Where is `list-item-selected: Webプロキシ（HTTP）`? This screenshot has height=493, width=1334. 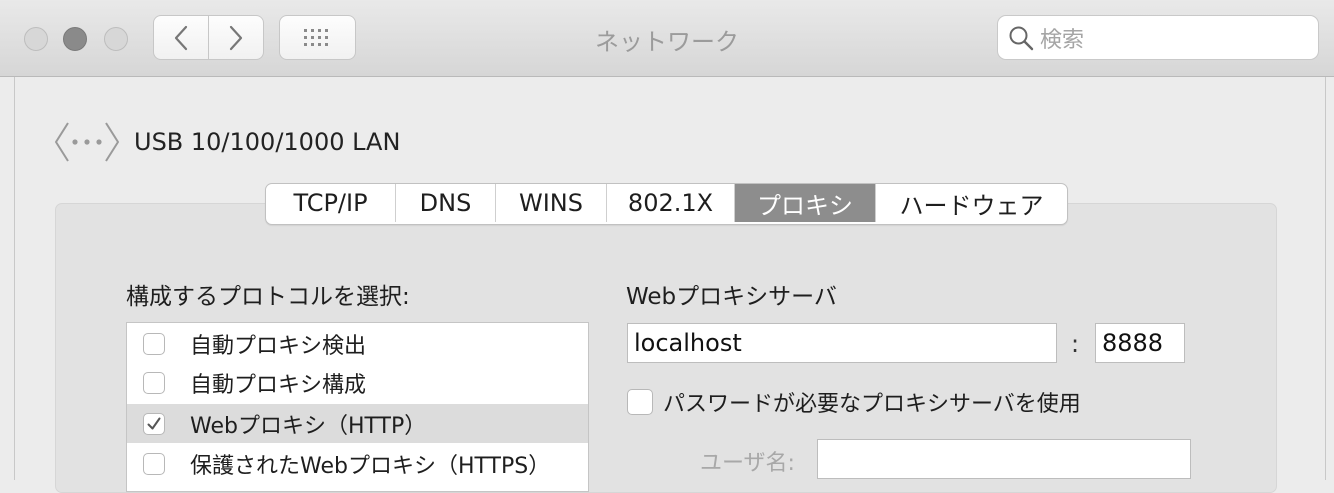 list-item-selected: Webプロキシ（HTTP） is located at coordinates (357, 423).